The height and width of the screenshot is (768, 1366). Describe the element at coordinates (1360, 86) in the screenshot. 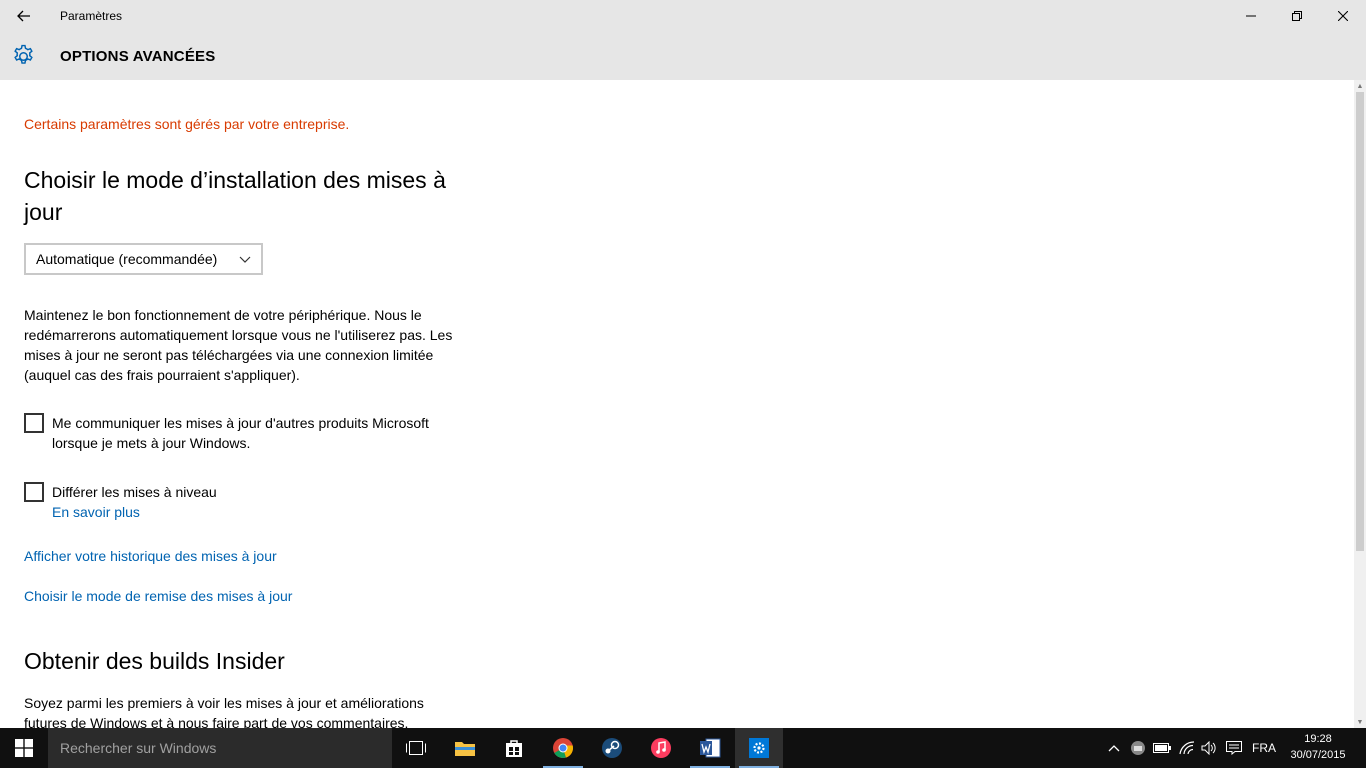

I see `scroll-up-arrow-icon: ▲` at that location.